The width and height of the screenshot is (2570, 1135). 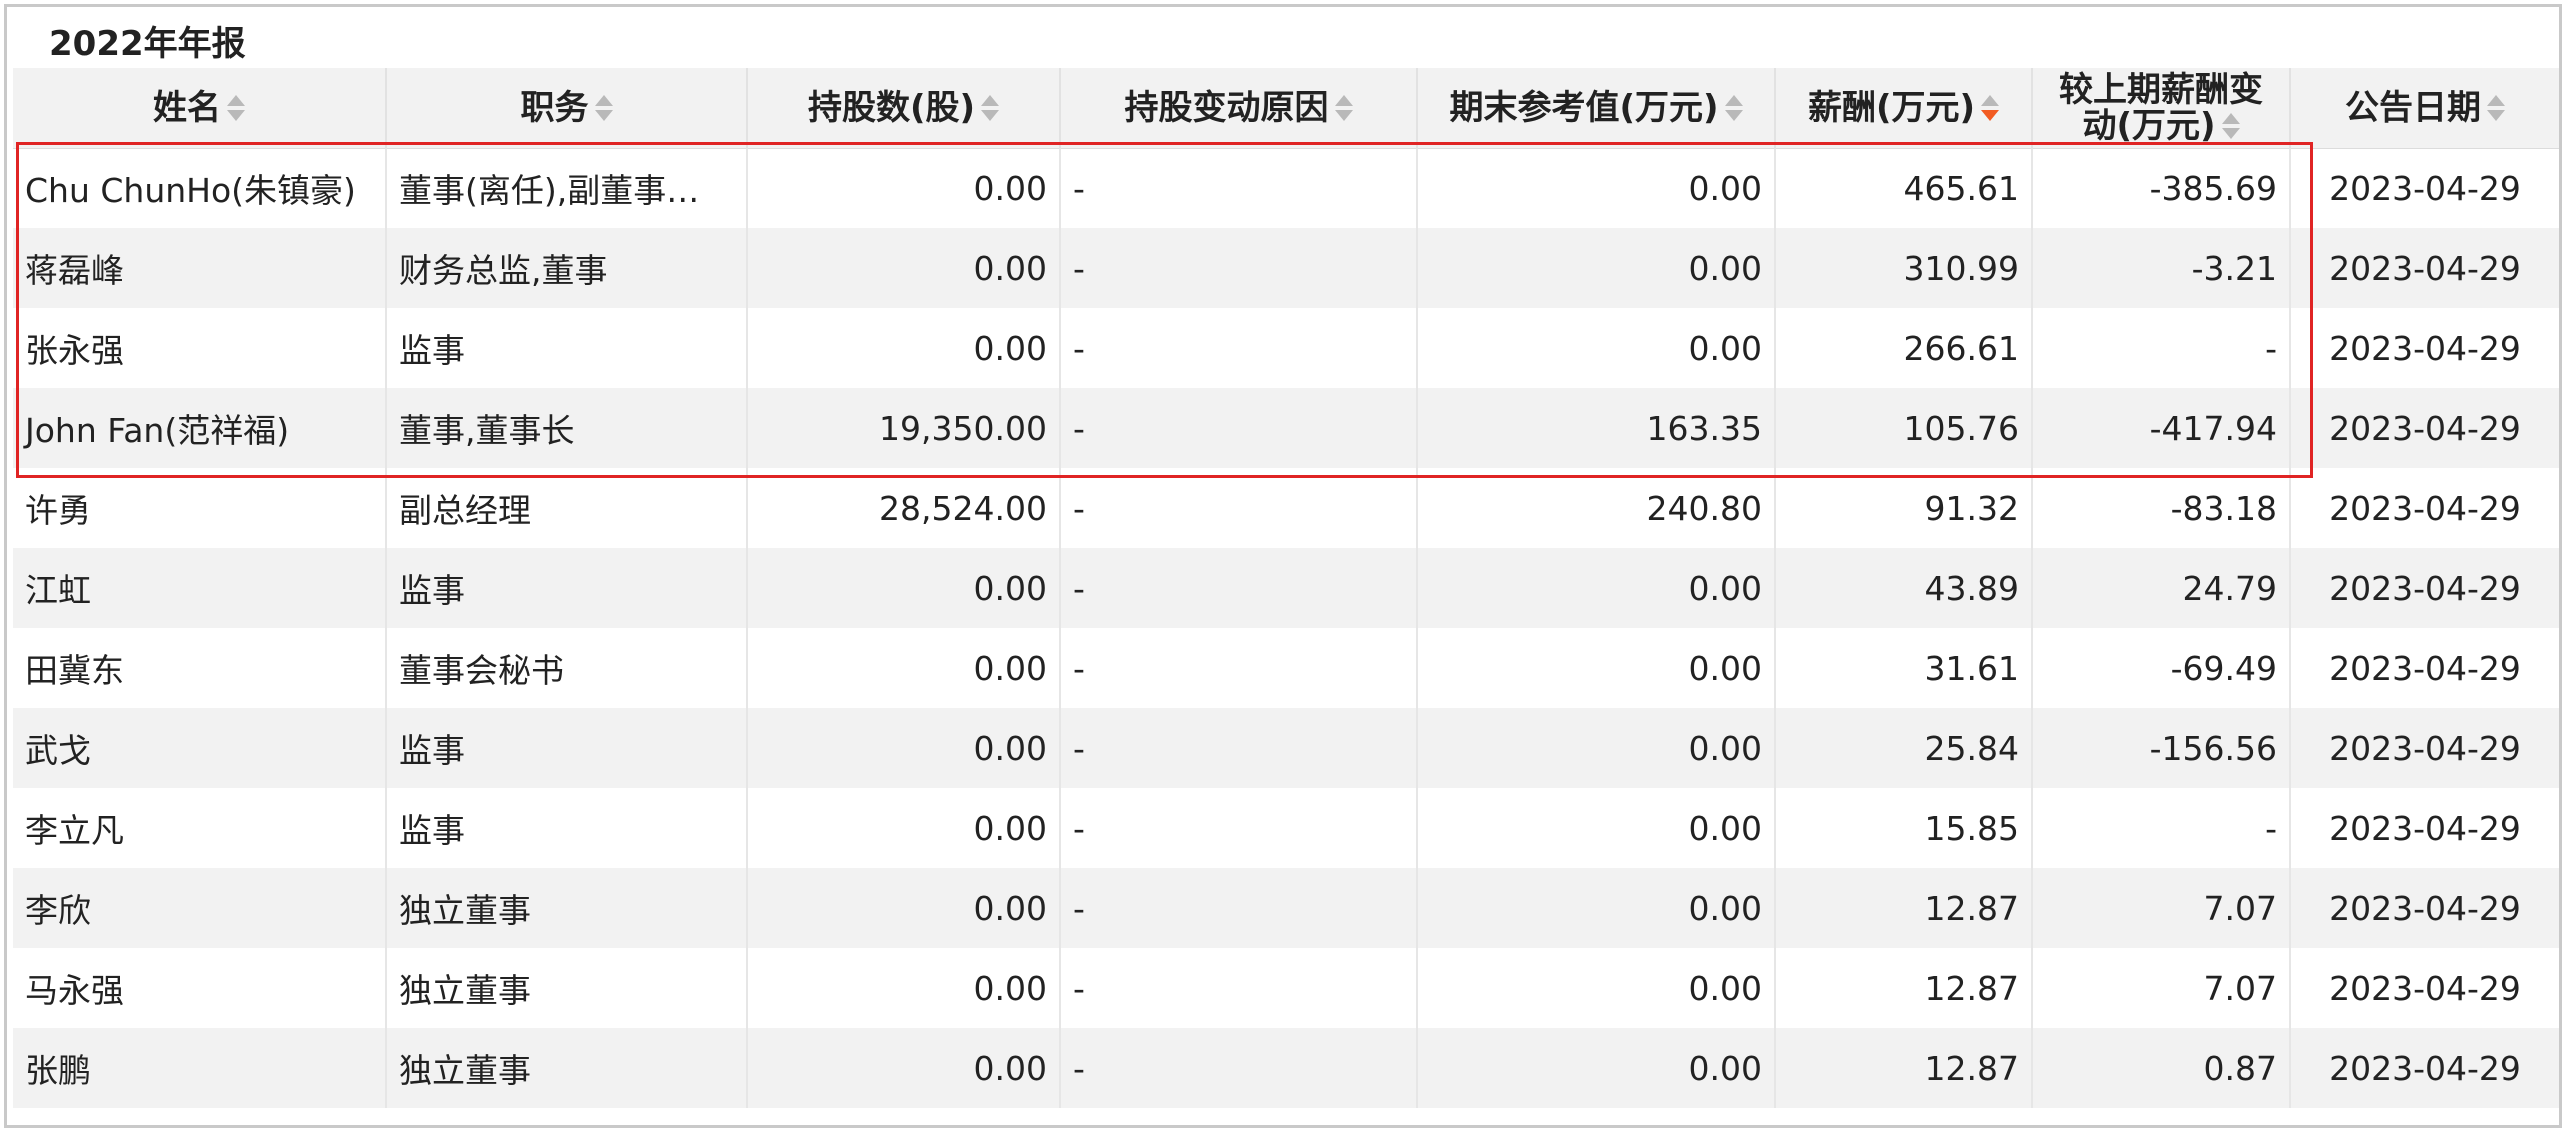 What do you see at coordinates (1596, 428) in the screenshot?
I see `cell-reference-value: 163.35` at bounding box center [1596, 428].